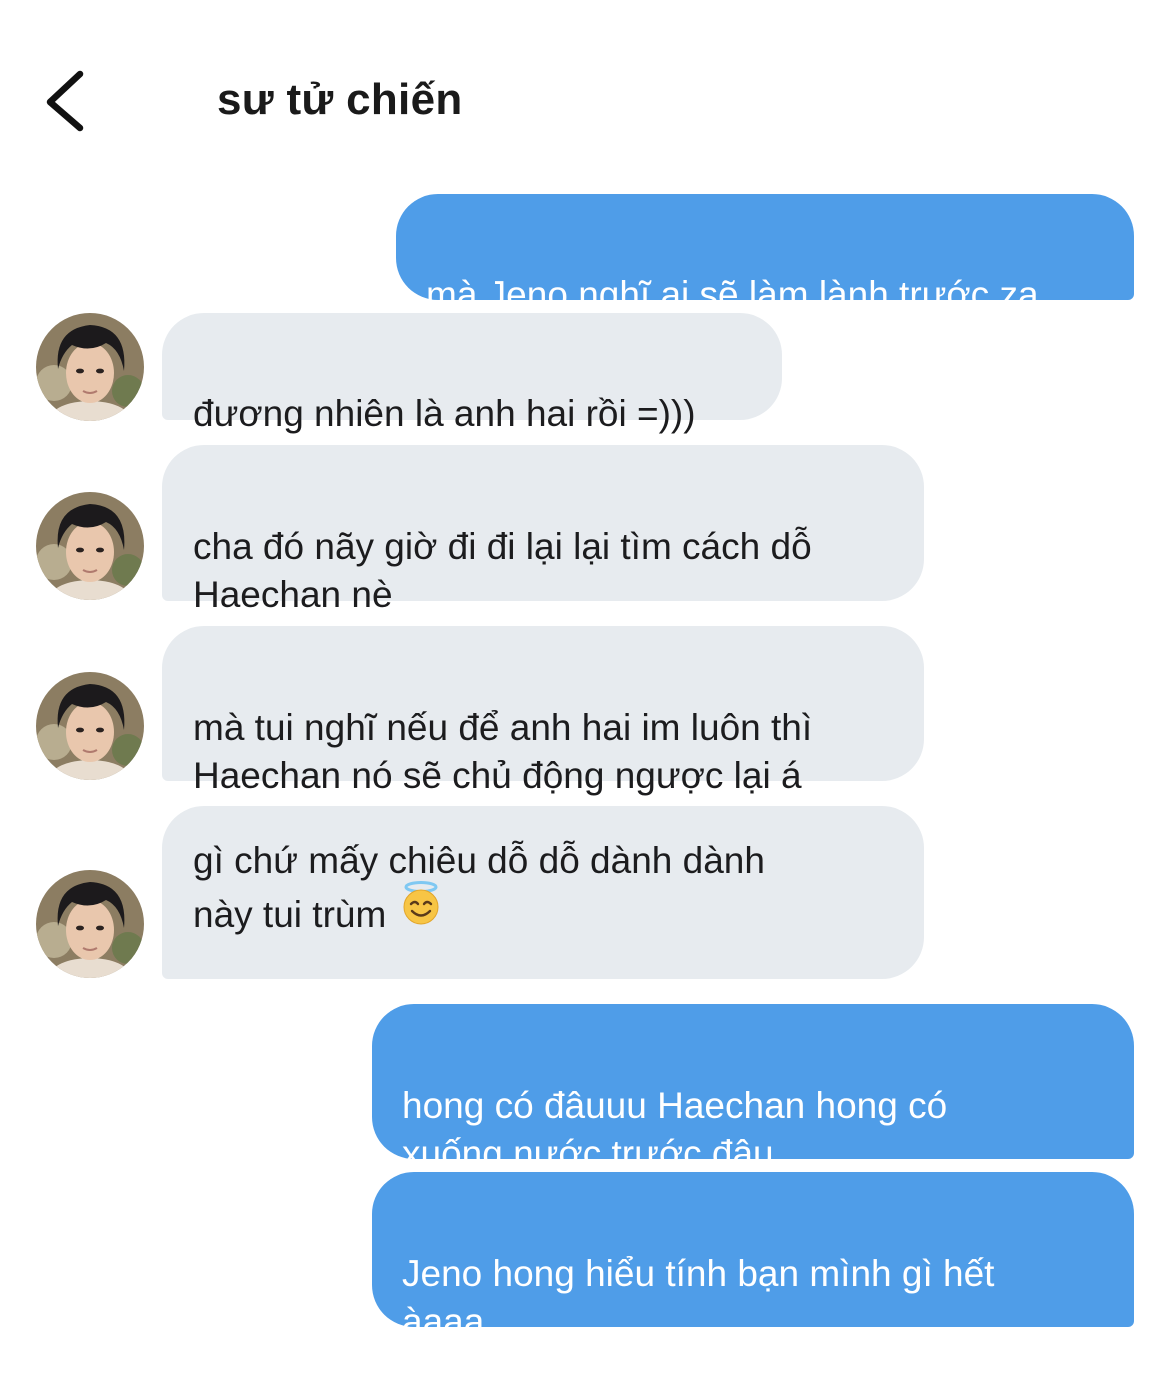  I want to click on message-text: đương nhiên là anh hai rồi =))), so click(444, 413).